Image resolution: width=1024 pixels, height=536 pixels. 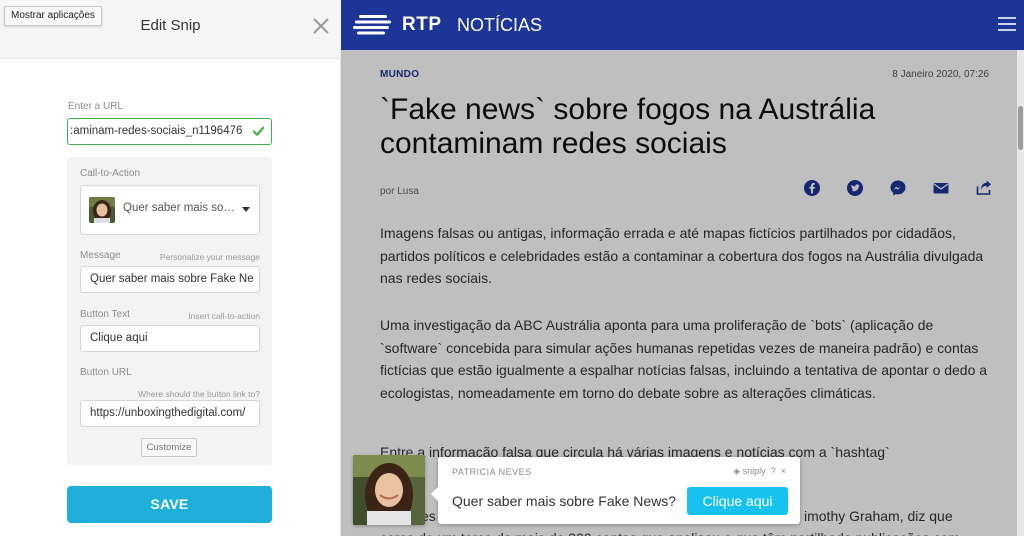 I want to click on close-icon, so click(x=321, y=26).